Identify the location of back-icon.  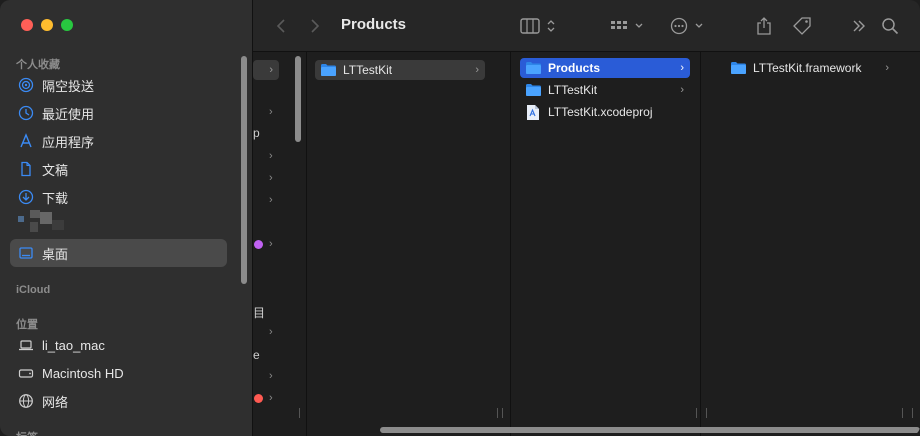
(281, 26).